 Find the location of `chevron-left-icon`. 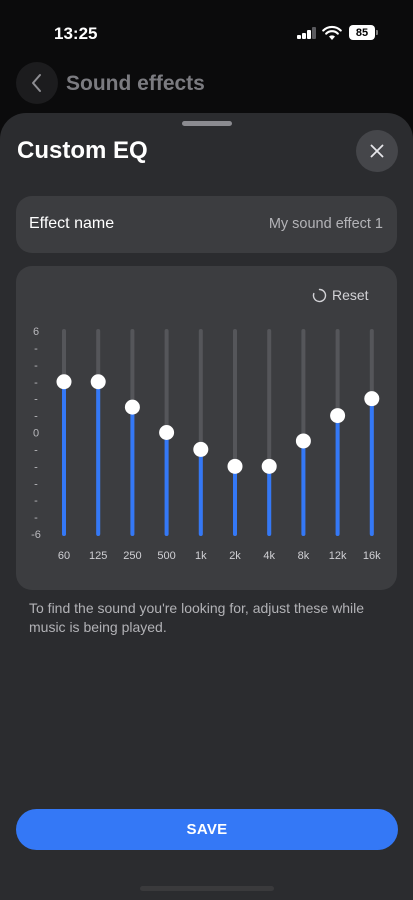

chevron-left-icon is located at coordinates (36, 83).